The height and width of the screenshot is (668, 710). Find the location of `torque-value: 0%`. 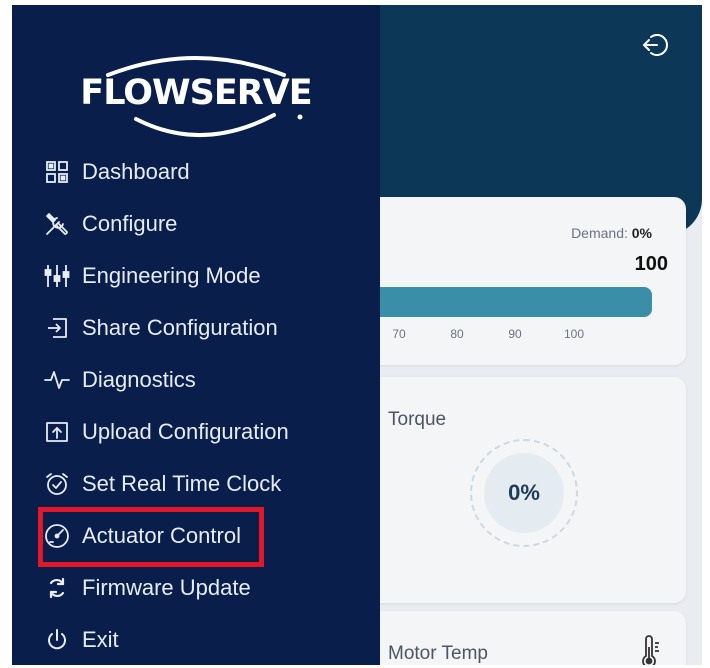

torque-value: 0% is located at coordinates (524, 493).